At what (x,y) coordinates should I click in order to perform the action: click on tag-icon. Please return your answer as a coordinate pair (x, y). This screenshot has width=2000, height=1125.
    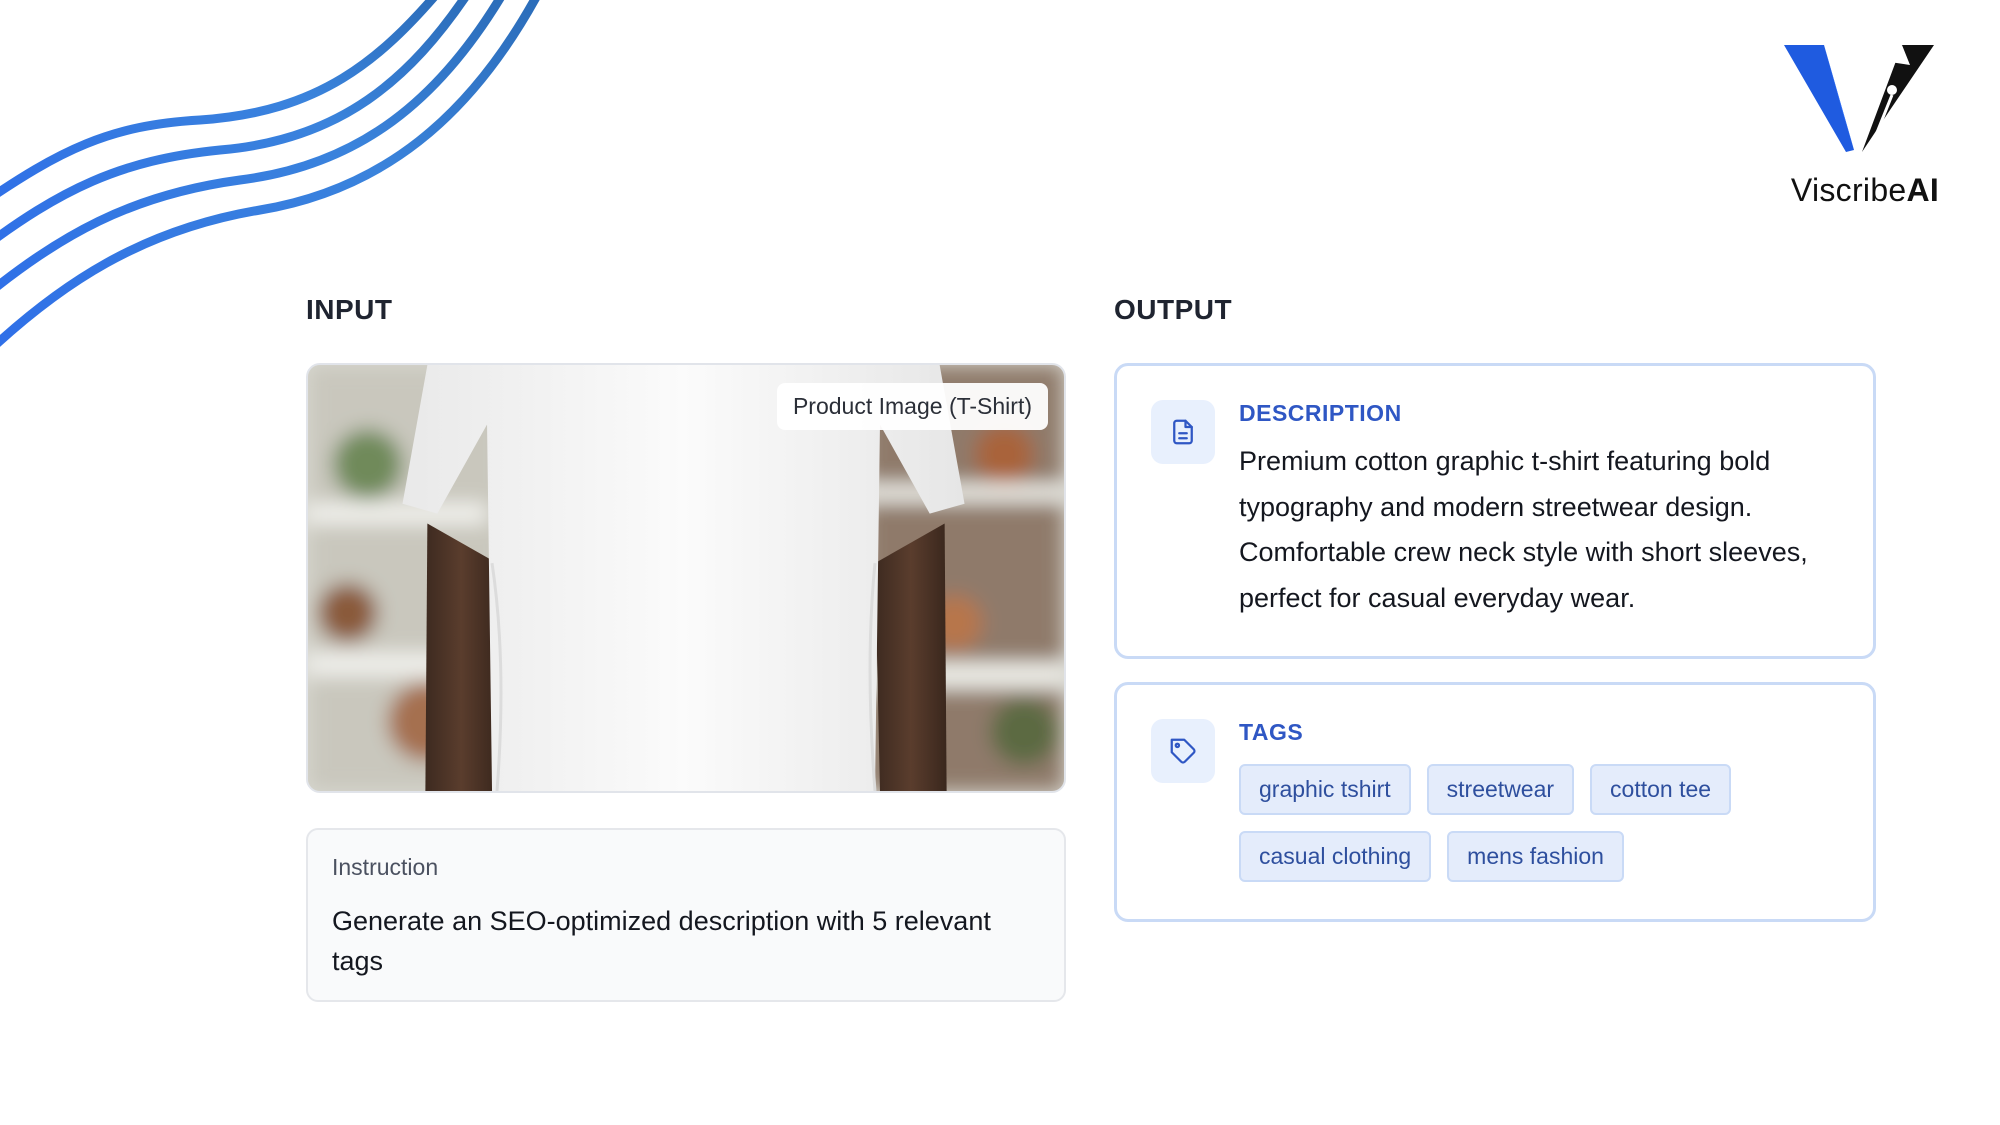
    Looking at the image, I should click on (1183, 751).